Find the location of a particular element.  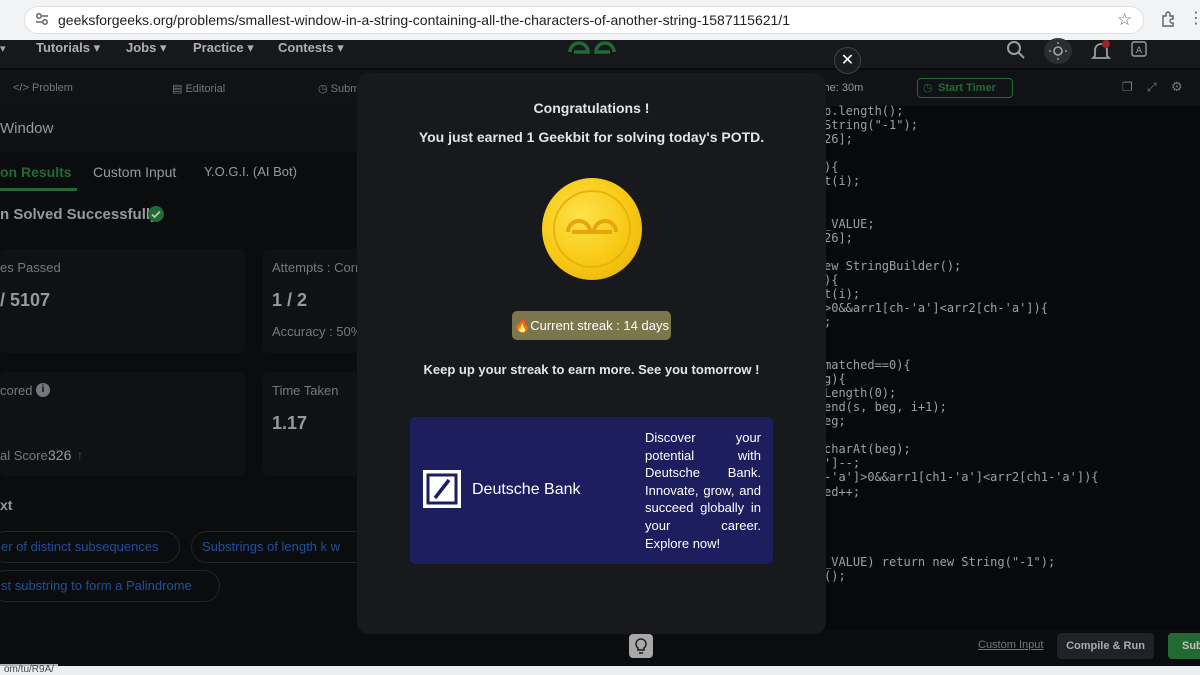

extensions-icon is located at coordinates (1169, 21).